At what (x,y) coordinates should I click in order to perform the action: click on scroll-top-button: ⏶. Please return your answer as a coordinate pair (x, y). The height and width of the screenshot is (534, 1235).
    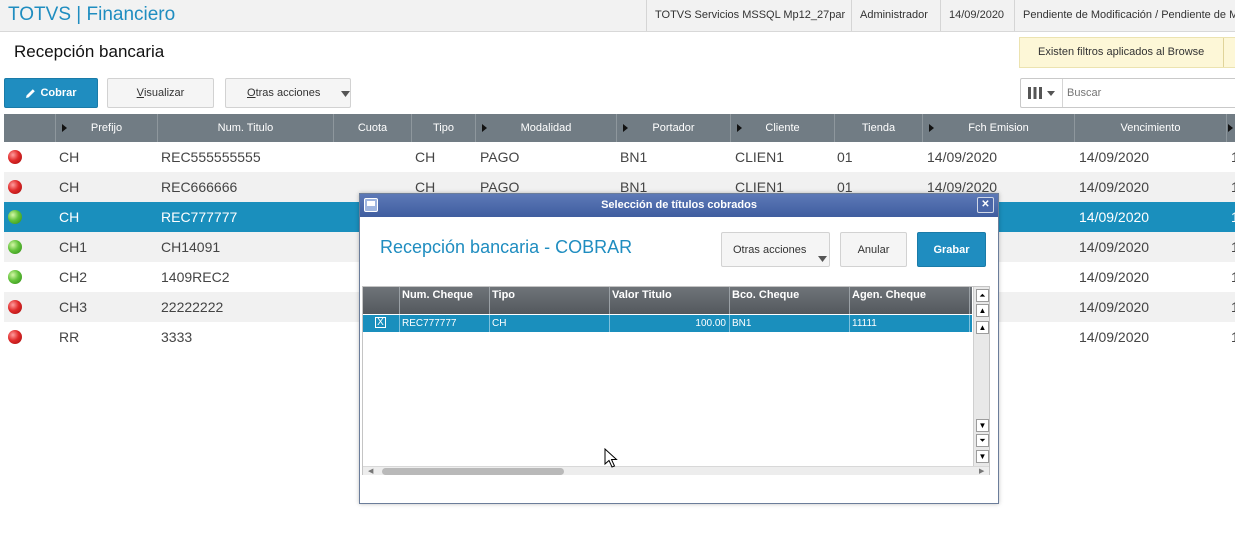
    Looking at the image, I should click on (982, 295).